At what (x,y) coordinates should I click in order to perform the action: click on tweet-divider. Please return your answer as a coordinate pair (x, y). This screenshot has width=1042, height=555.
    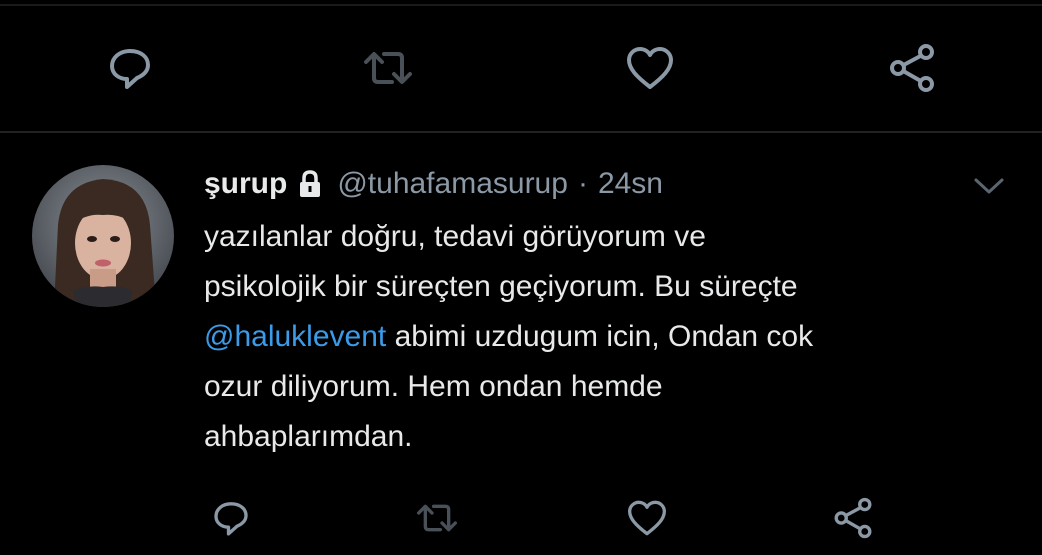
    Looking at the image, I should click on (521, 132).